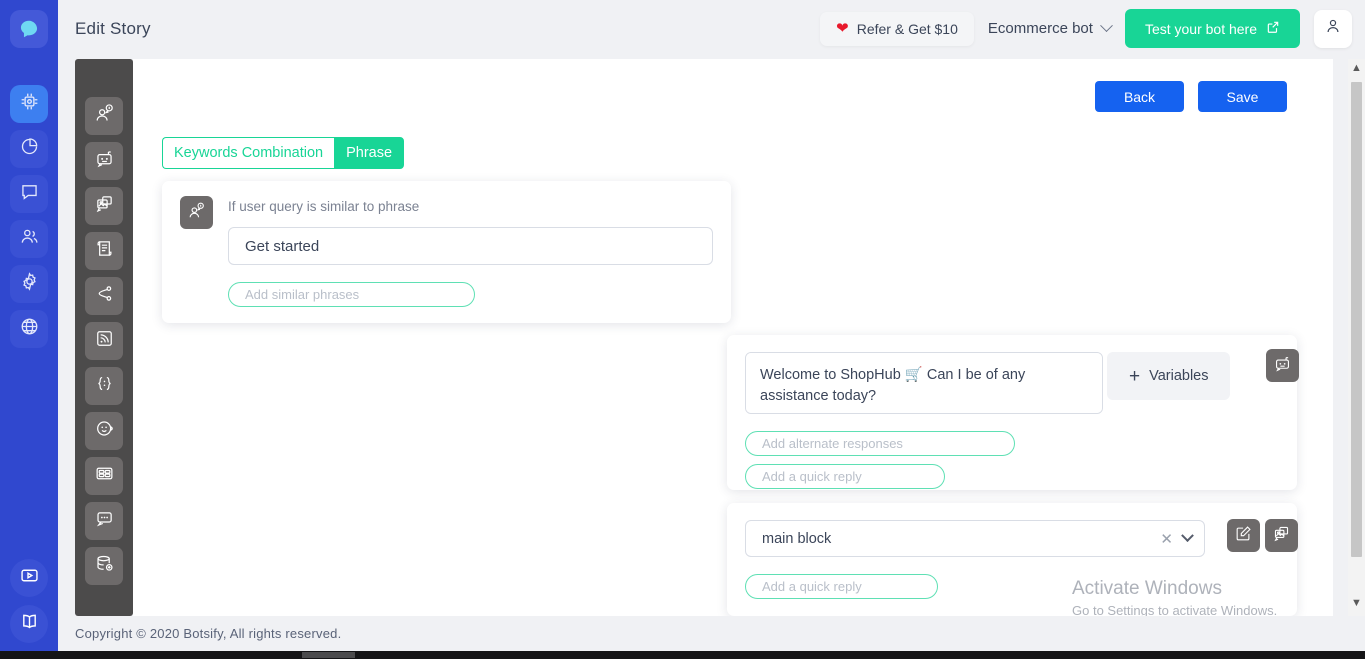 This screenshot has height=659, width=1365. Describe the element at coordinates (1356, 68) in the screenshot. I see `chevron-up-icon: ▲` at that location.